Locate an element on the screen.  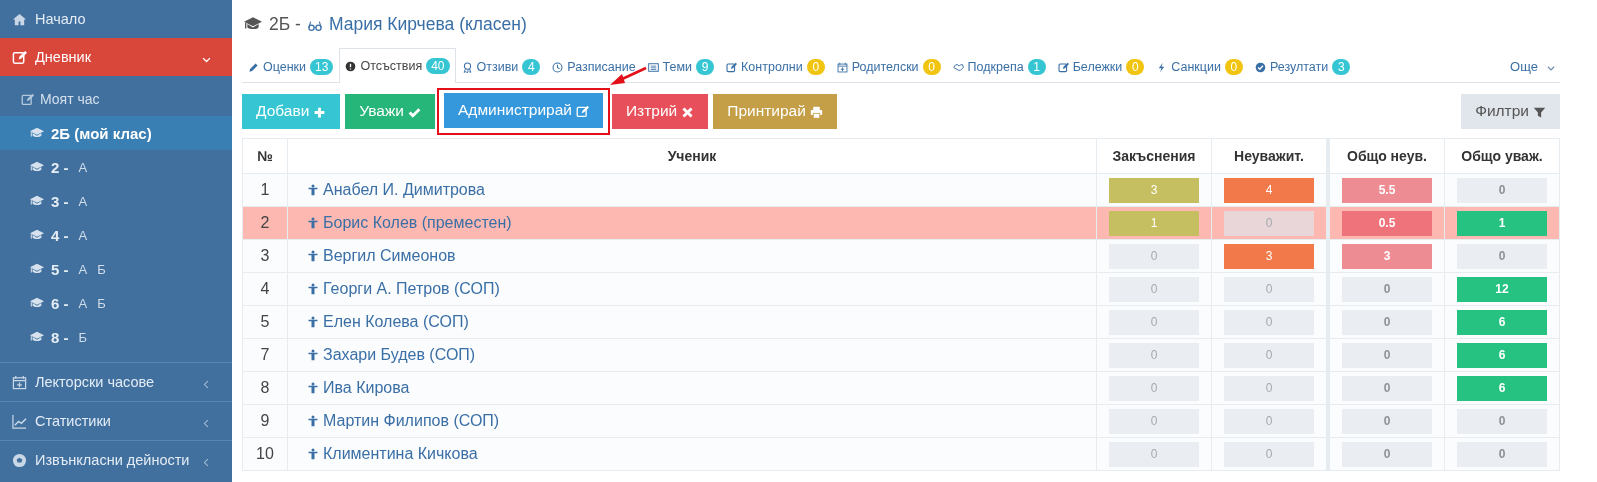
sidebar-item: Моят час is located at coordinates (116, 99).